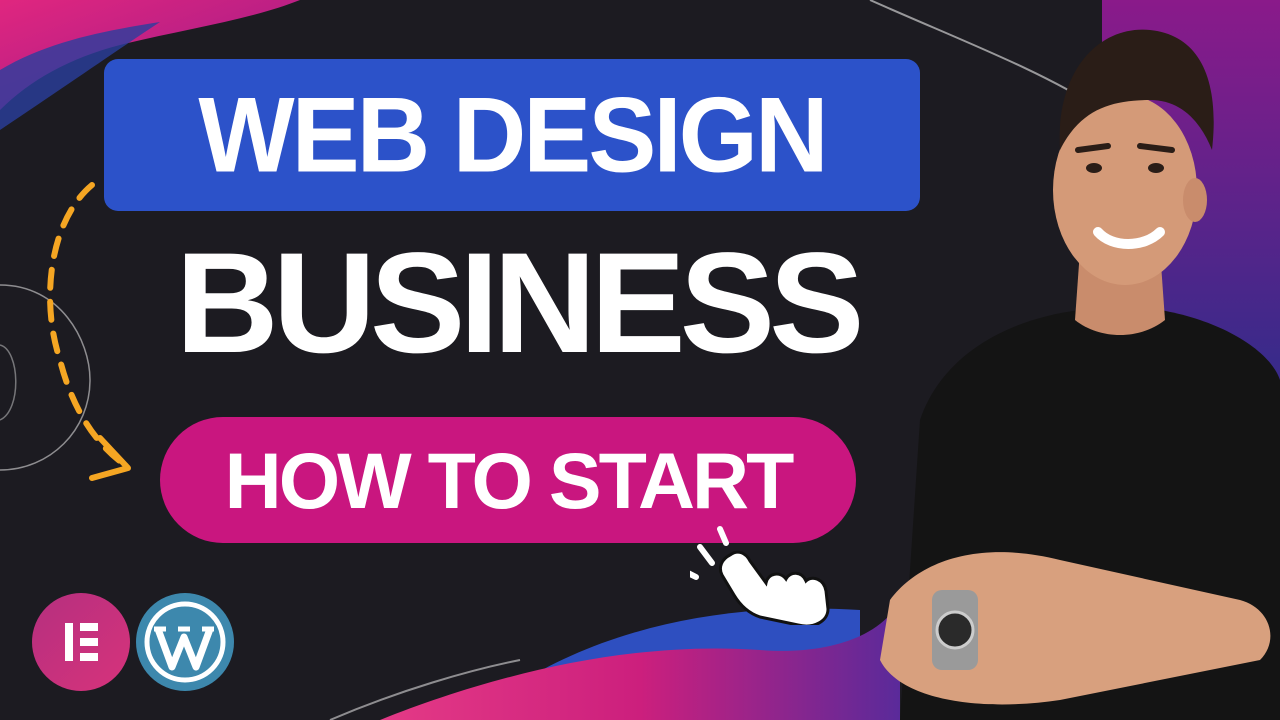  I want to click on wordpress-w-icon, so click(185, 642).